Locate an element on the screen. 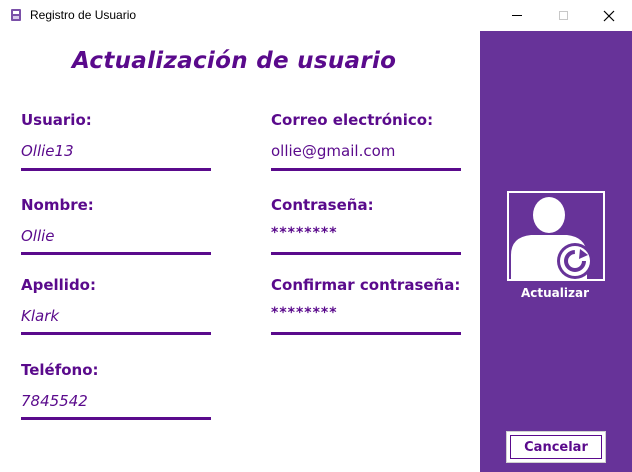  confirm-password-field: ******** is located at coordinates (304, 313).